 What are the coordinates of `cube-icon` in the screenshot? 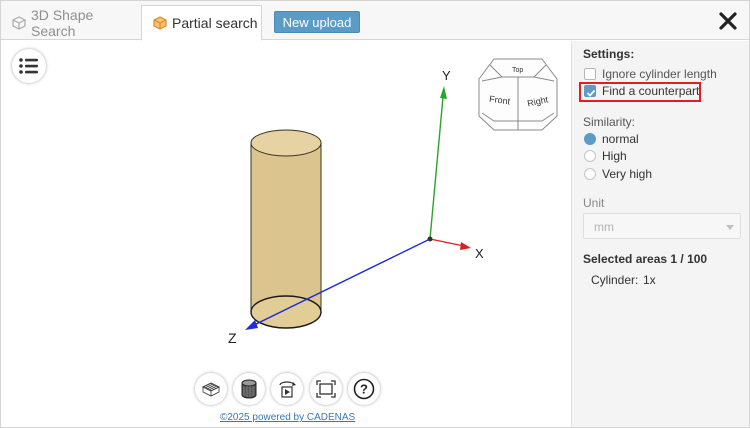 It's located at (19, 23).